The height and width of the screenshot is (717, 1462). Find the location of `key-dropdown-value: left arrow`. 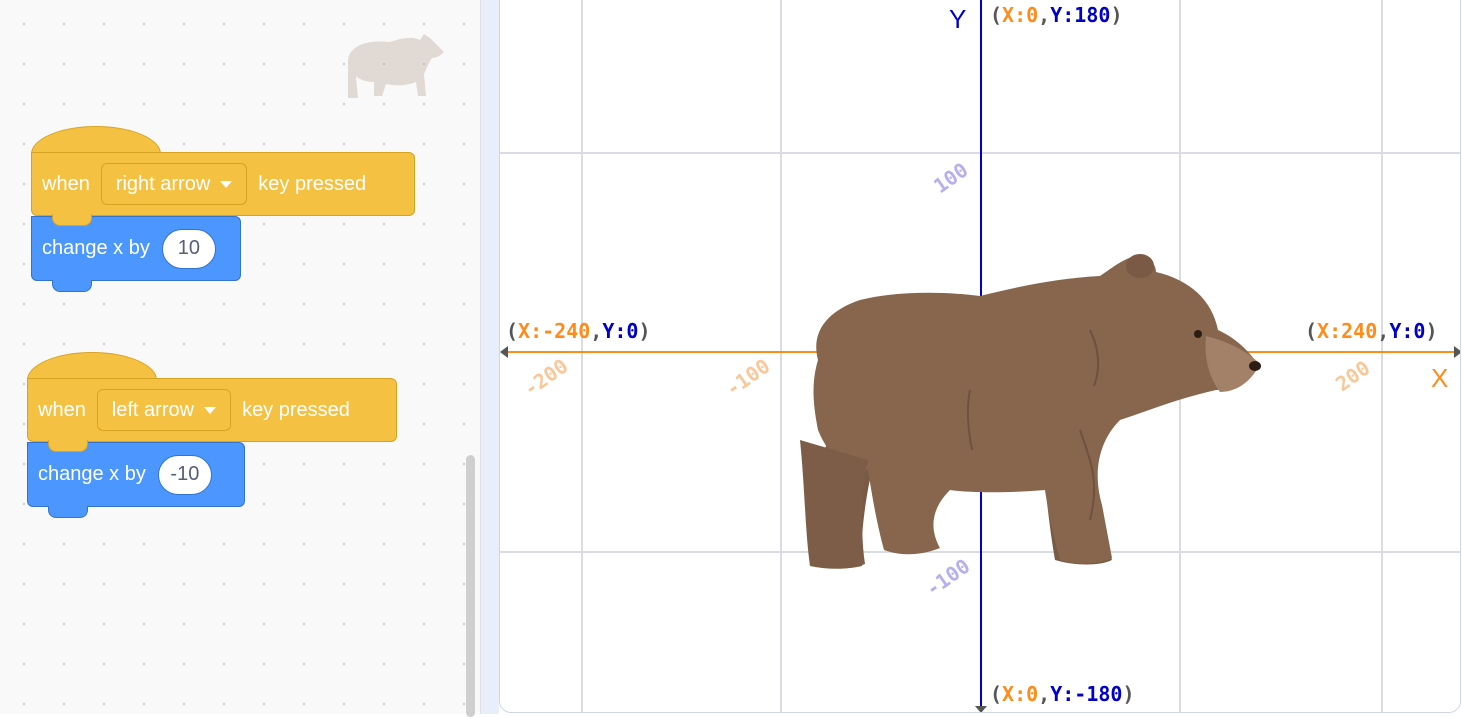

key-dropdown-value: left arrow is located at coordinates (153, 409).